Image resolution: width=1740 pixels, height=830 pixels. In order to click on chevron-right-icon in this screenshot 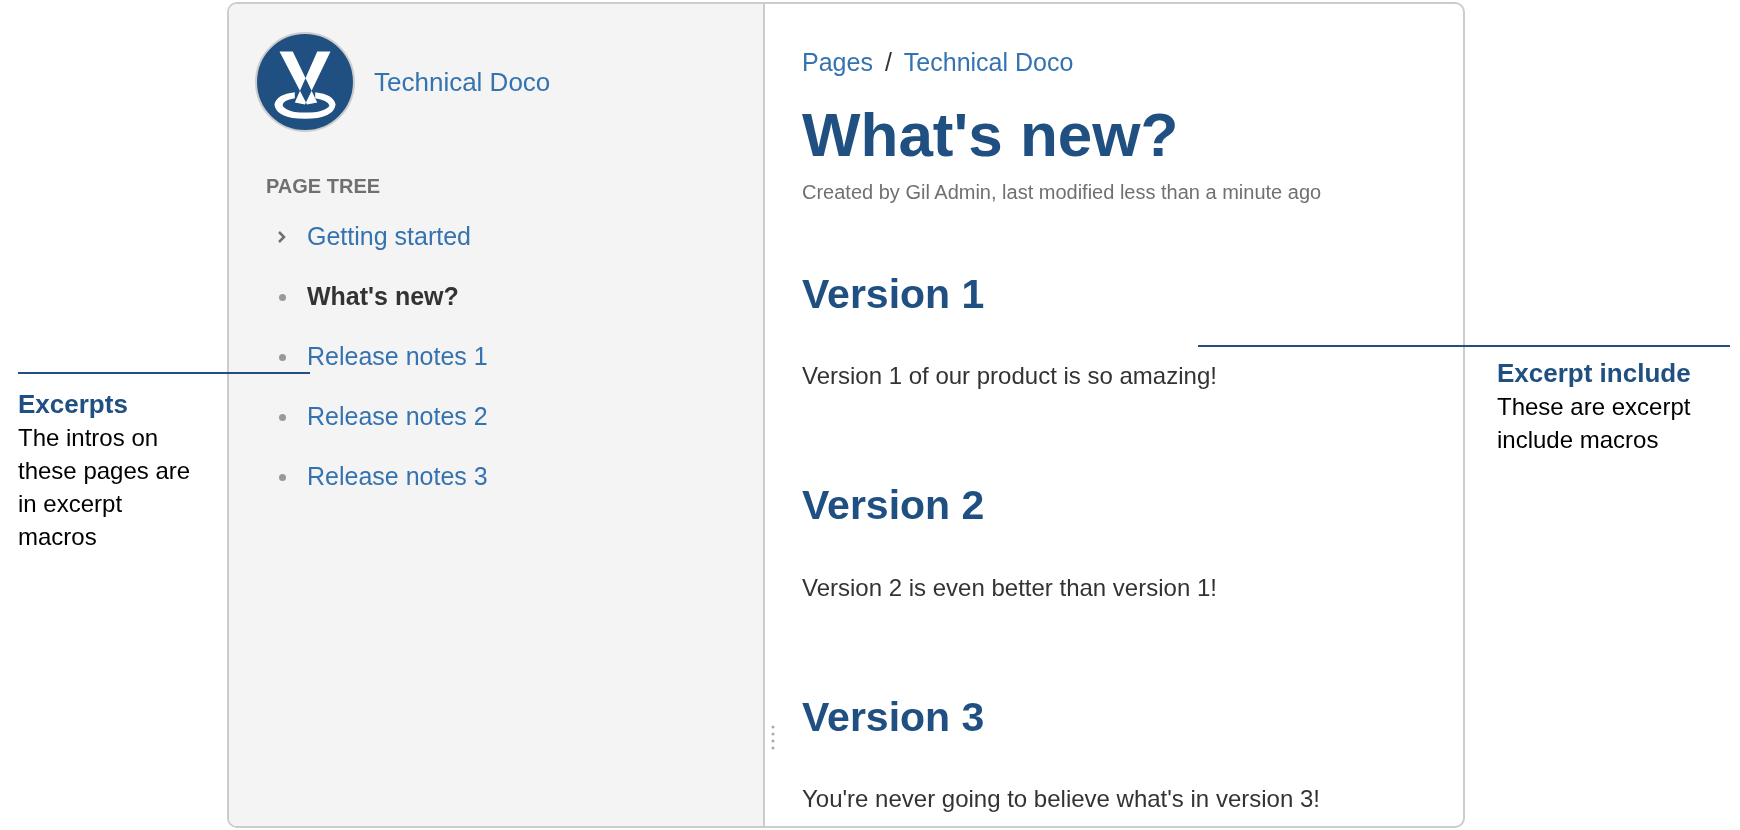, I will do `click(282, 237)`.